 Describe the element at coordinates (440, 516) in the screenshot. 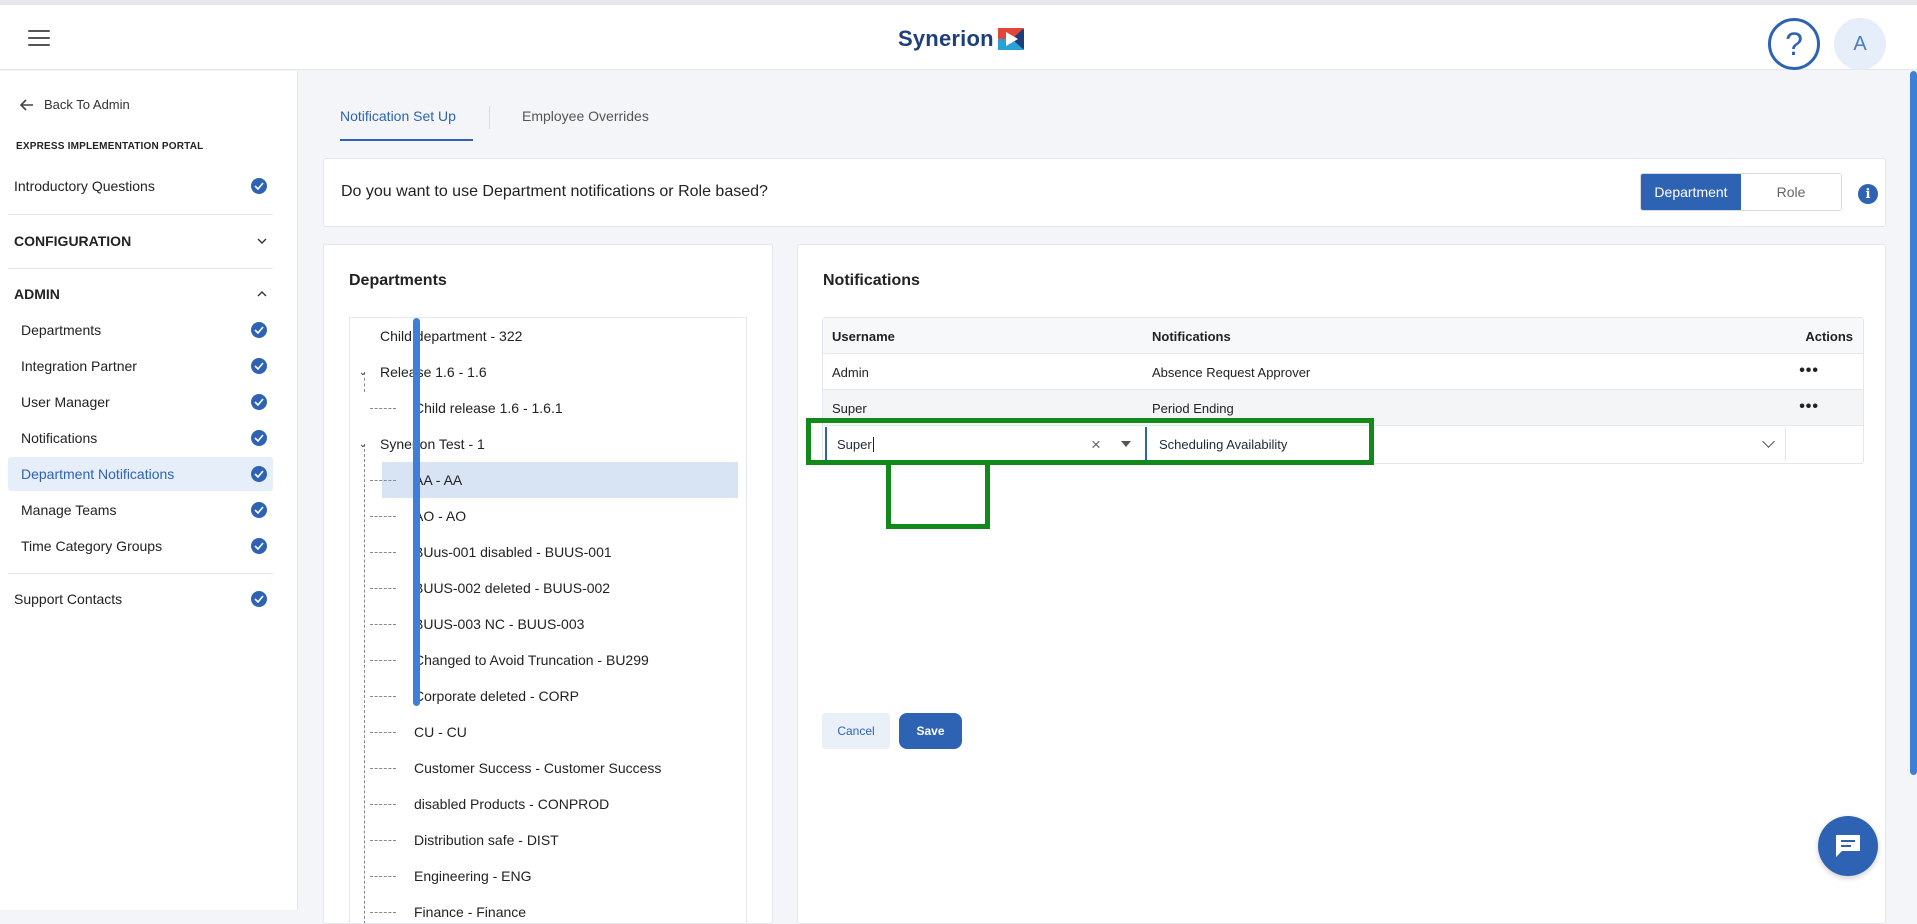

I see `tree-node-label: AO - AO` at that location.